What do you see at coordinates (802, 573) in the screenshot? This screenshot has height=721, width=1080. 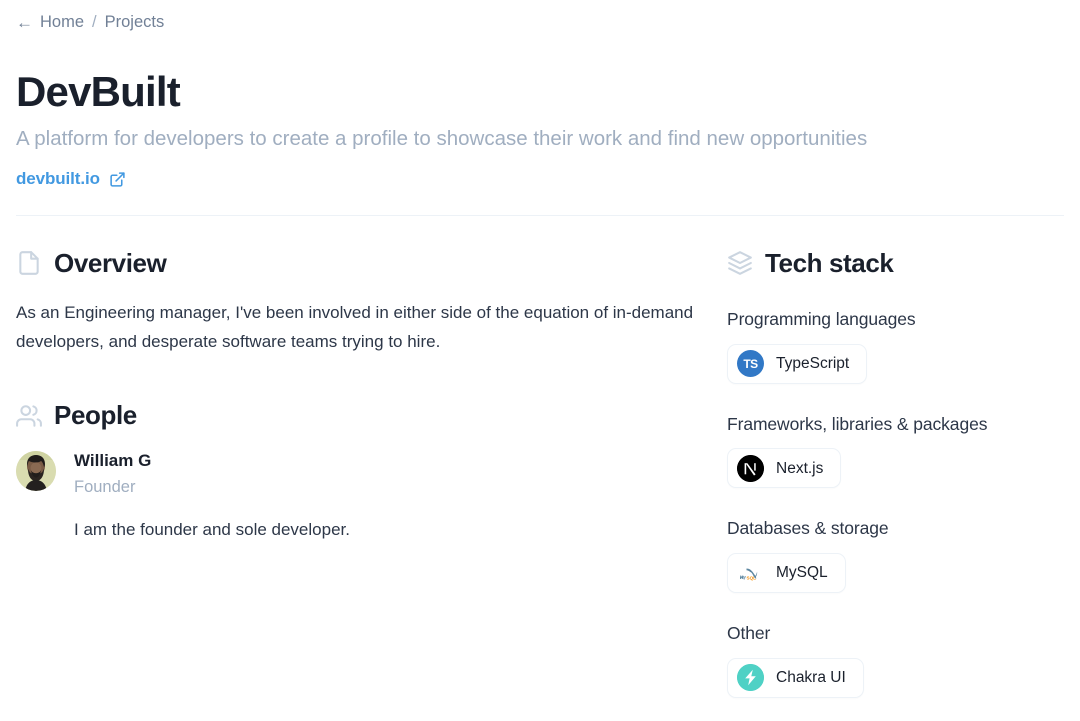 I see `tech-chip-label: MySQL` at bounding box center [802, 573].